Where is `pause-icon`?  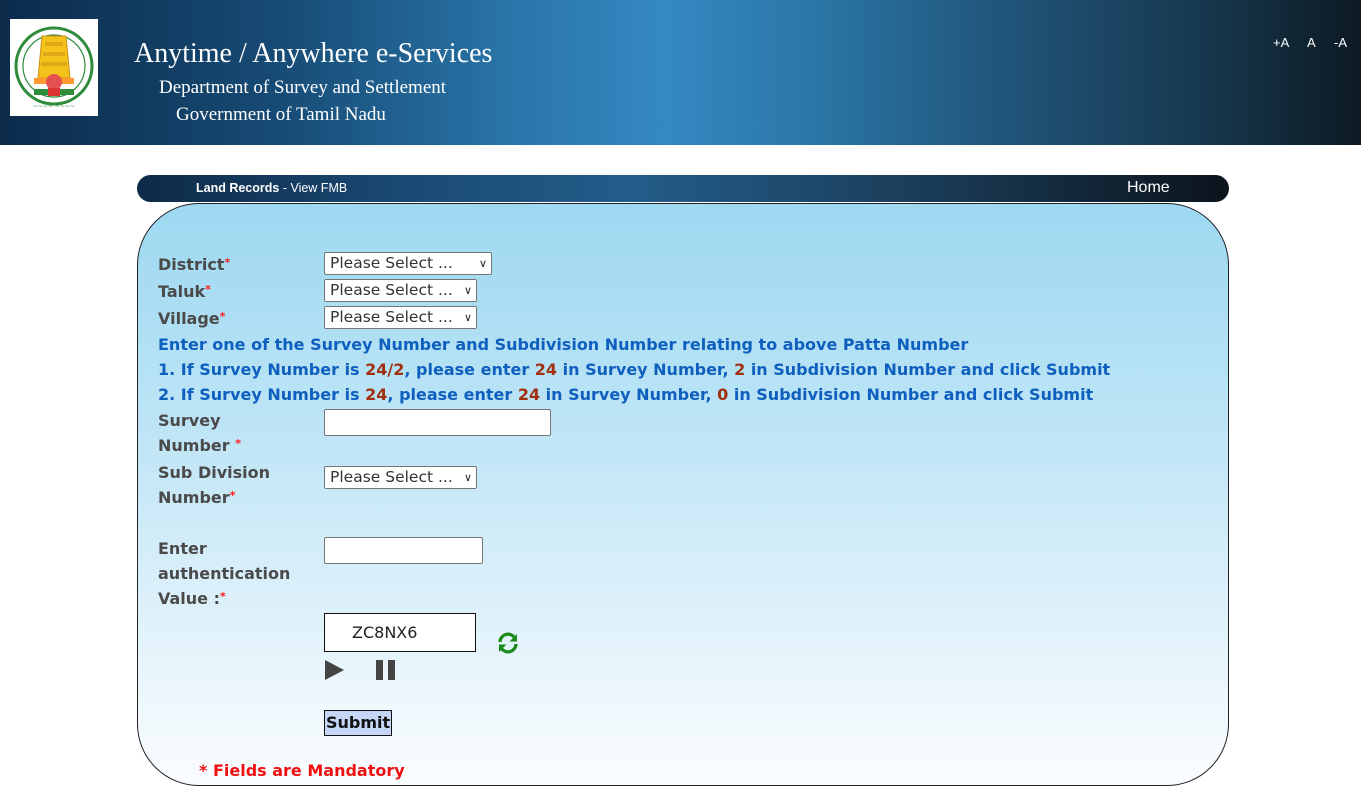
pause-icon is located at coordinates (385, 670).